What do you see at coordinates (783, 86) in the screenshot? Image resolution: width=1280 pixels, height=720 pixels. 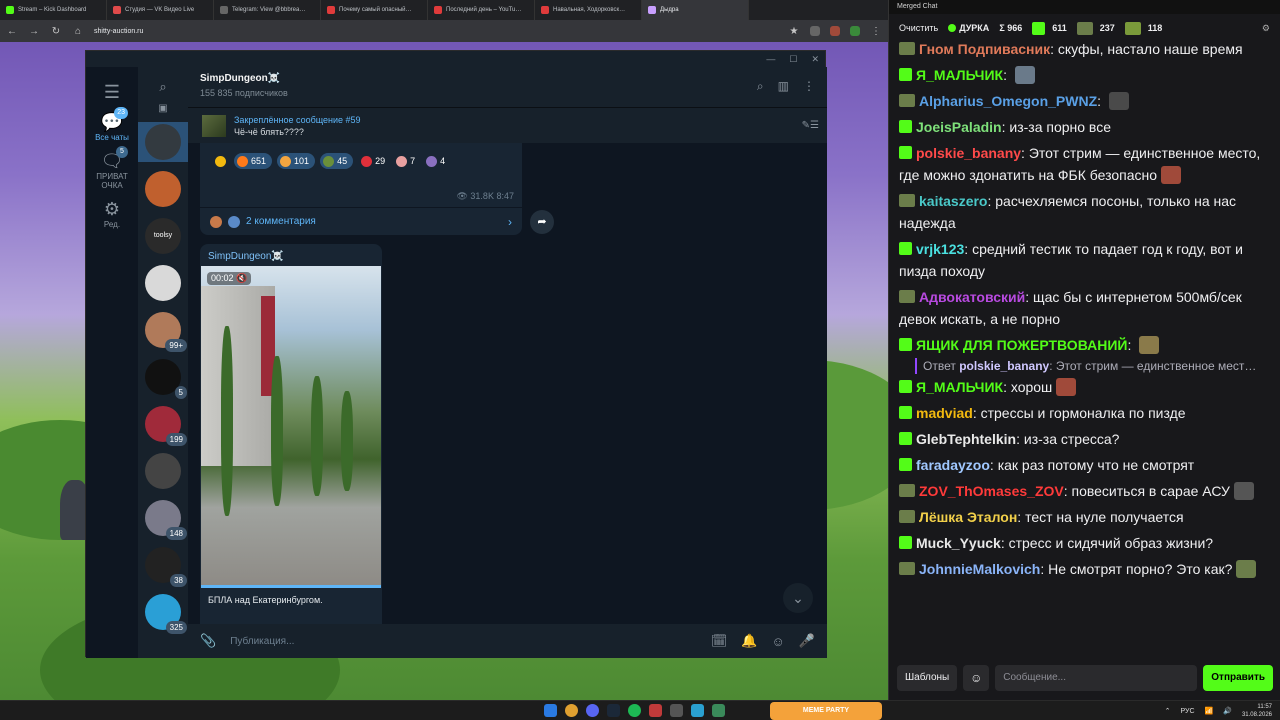 I see `sidebar-toggle-icon: ▥` at bounding box center [783, 86].